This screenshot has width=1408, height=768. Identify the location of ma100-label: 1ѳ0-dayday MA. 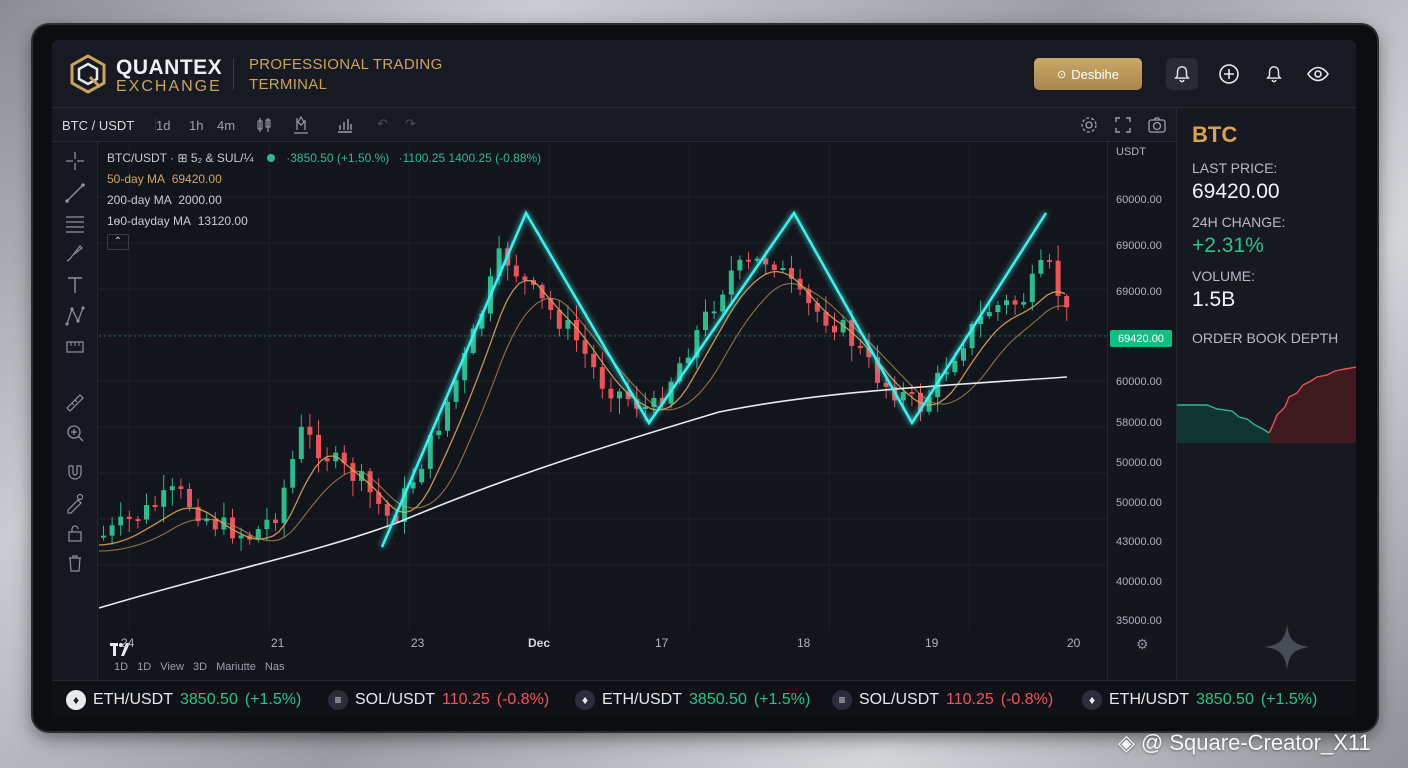
(149, 221).